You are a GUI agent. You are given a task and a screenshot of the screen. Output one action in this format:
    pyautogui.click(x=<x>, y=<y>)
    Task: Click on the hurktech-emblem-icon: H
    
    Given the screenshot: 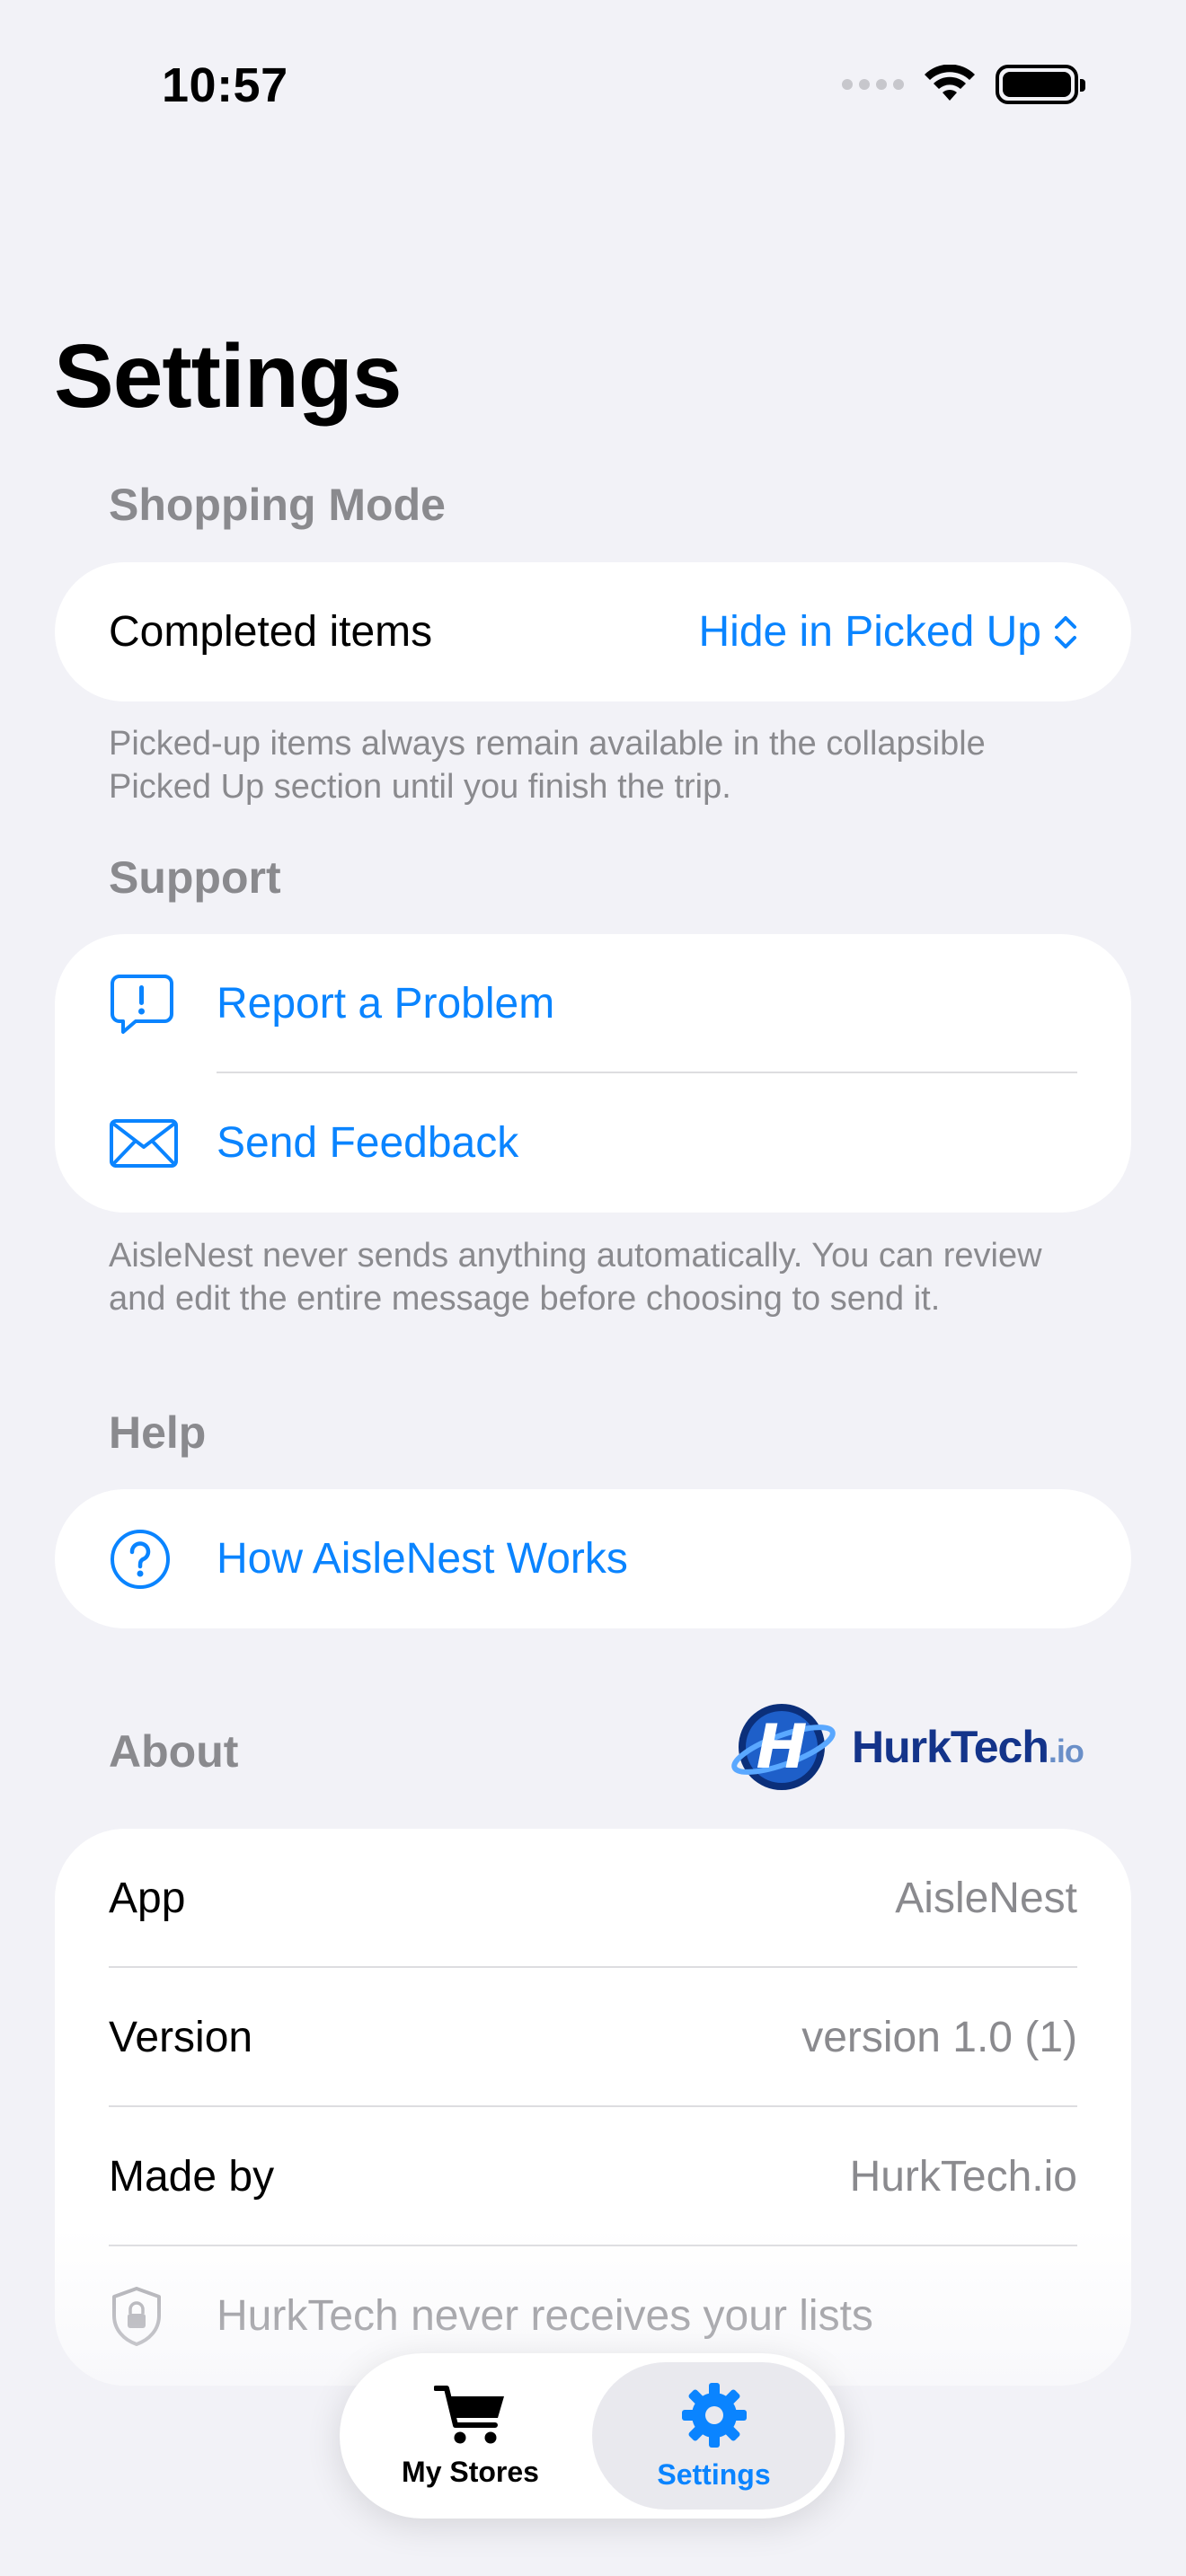 What is the action you would take?
    pyautogui.click(x=783, y=1747)
    